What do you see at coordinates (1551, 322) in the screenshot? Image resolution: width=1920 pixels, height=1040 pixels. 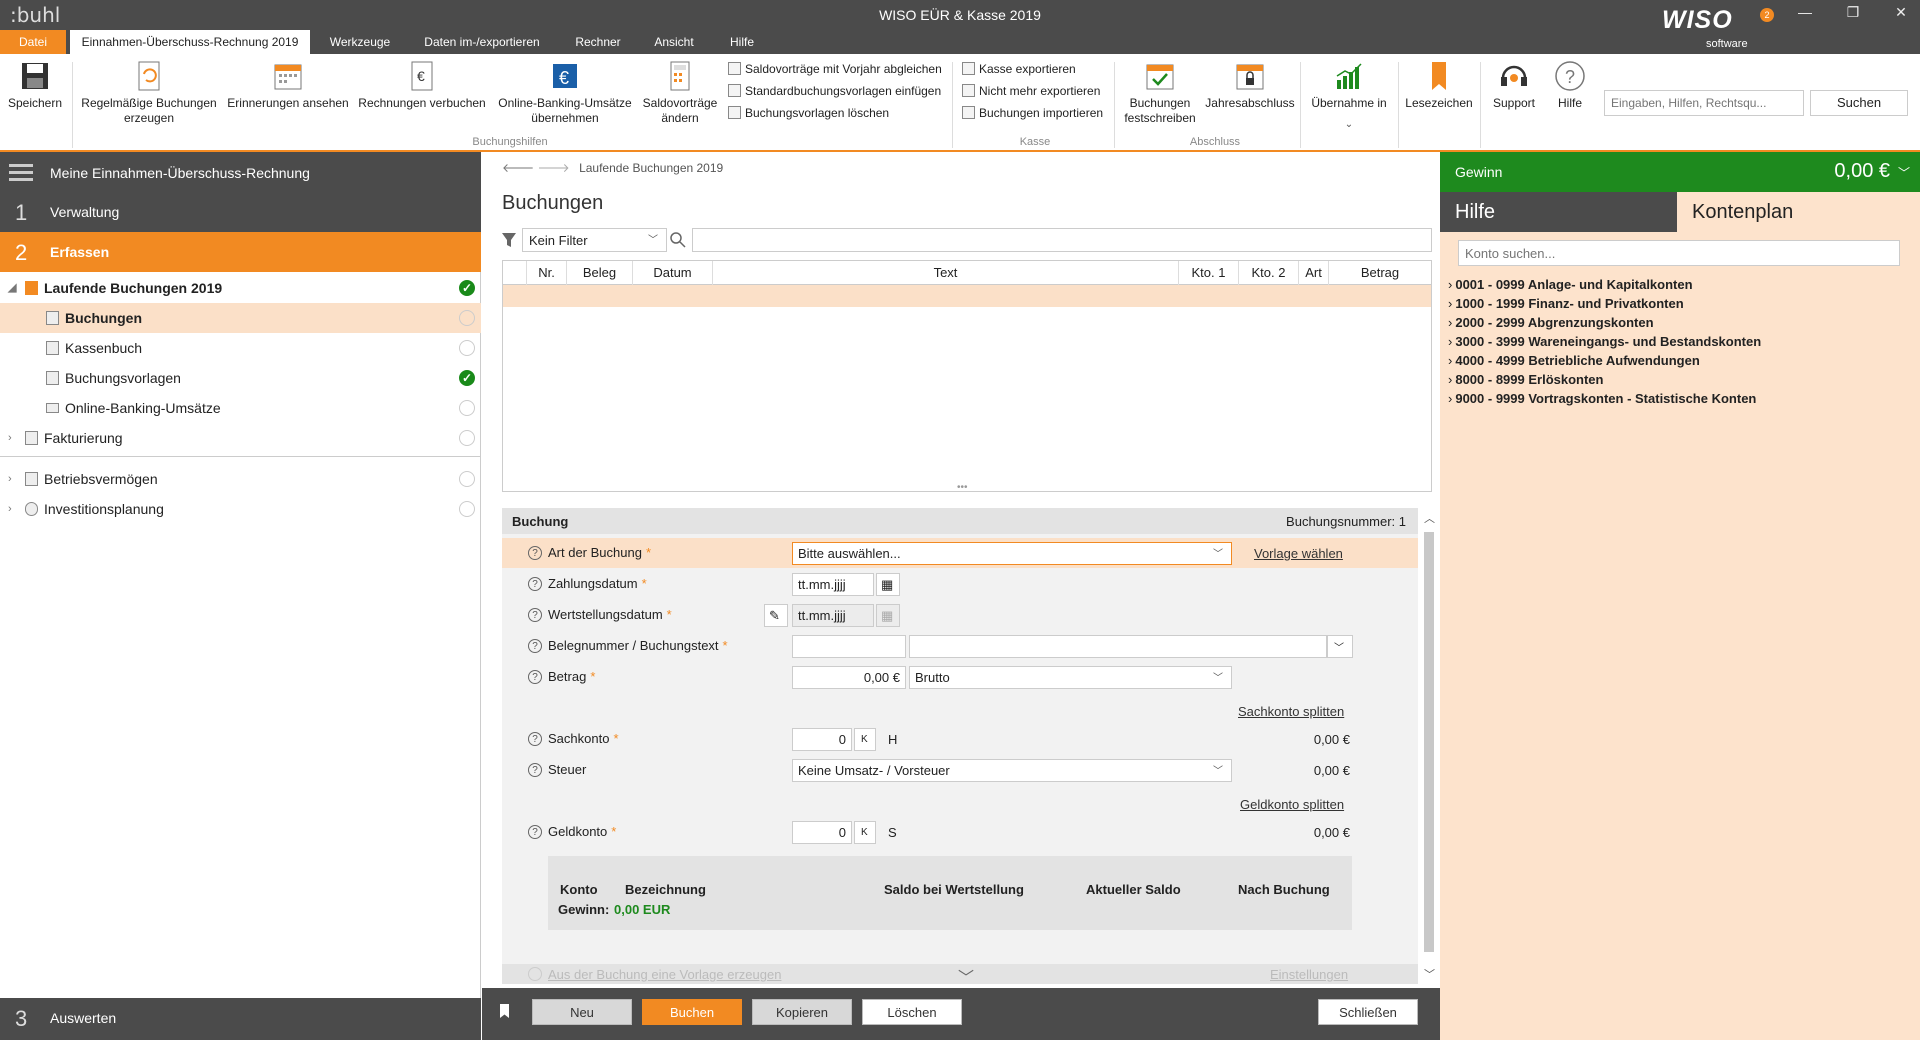 I see `account-group-item: › 2000 - 2999 Abgrenzungskonten` at bounding box center [1551, 322].